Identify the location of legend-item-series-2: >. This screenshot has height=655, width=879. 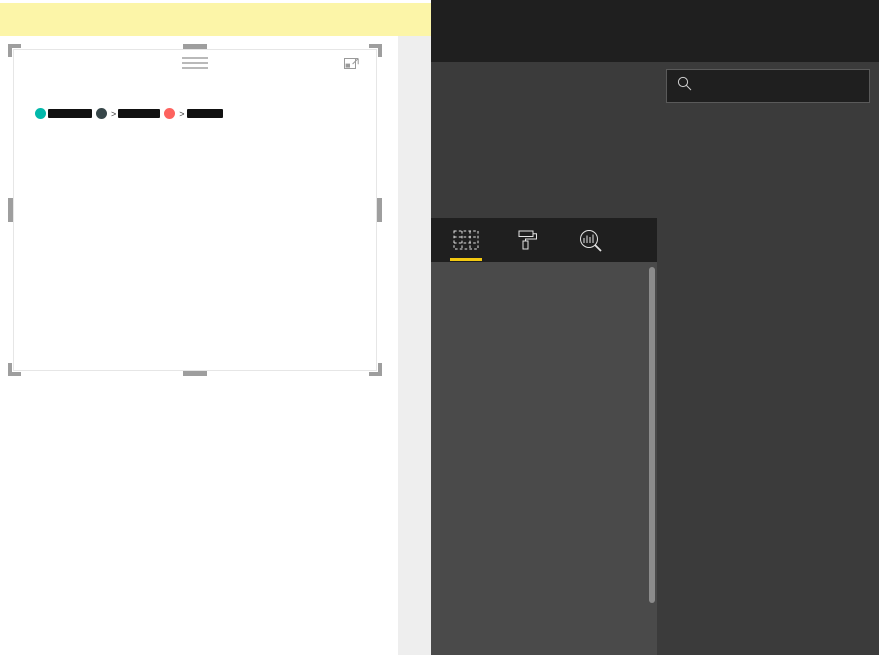
(128, 113).